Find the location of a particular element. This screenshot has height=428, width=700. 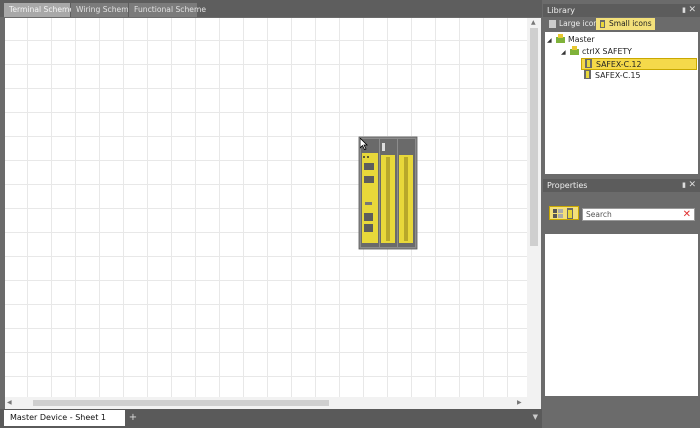

tab-wiring-scheme: Wiring Scheme is located at coordinates (102, 10).